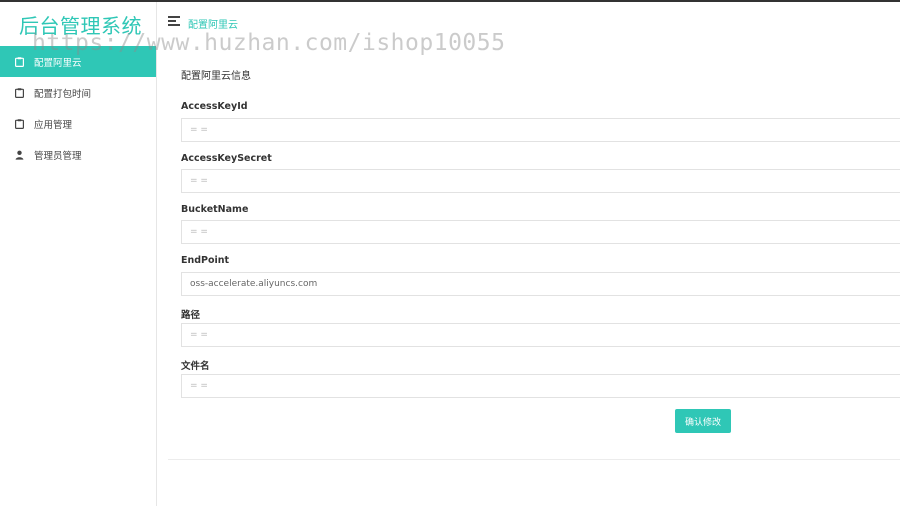 The height and width of the screenshot is (506, 900). I want to click on accesskeysecret-input, so click(540, 181).